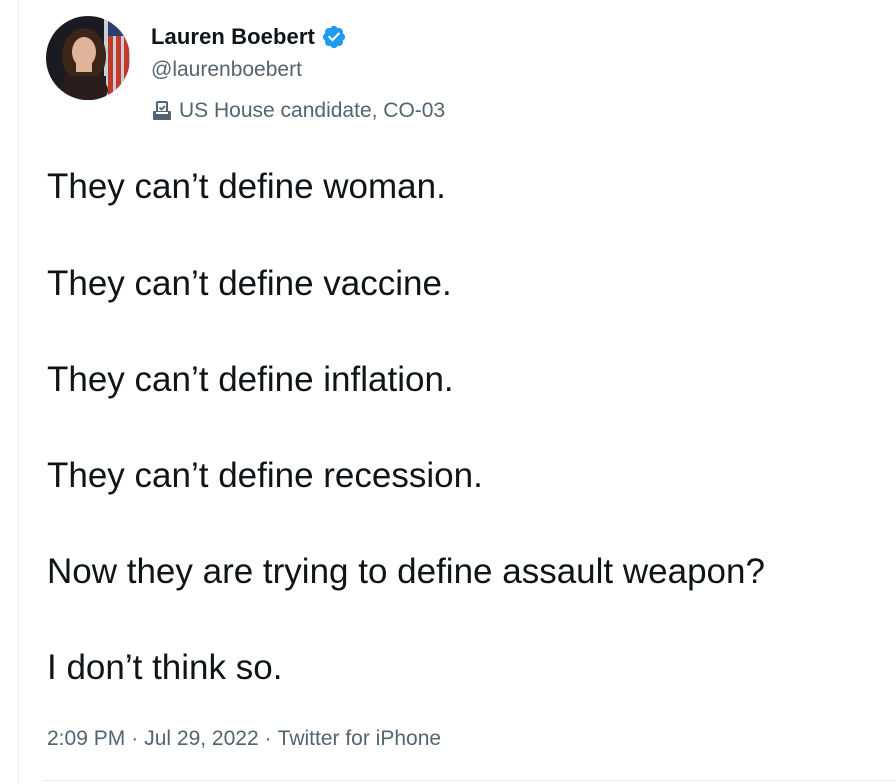 The width and height of the screenshot is (896, 784). I want to click on tweet-metadata: 2:09 PM · Jul 29, 2022 · Twitter for iPhone, so click(244, 739).